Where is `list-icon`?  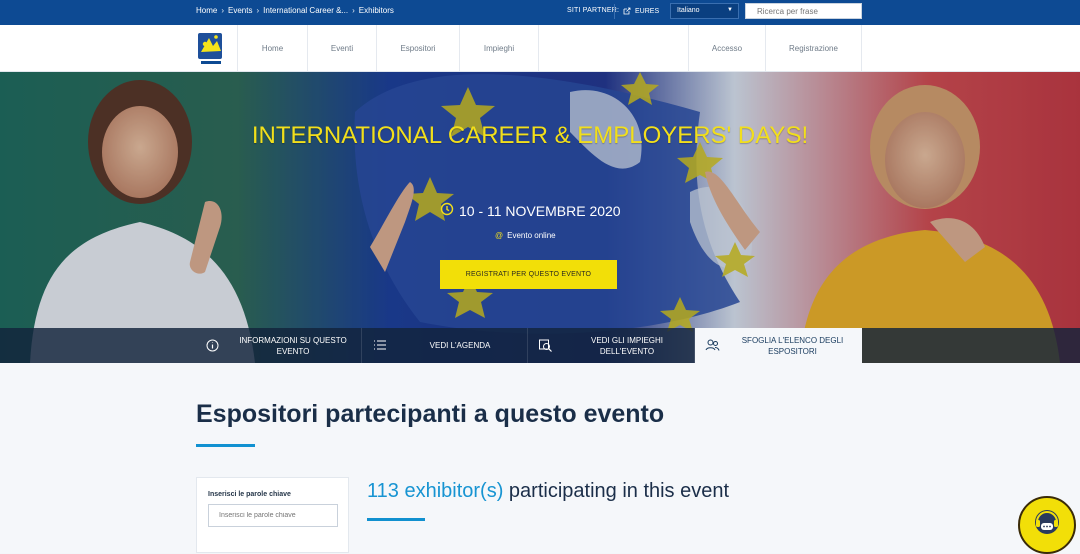
list-icon is located at coordinates (380, 346).